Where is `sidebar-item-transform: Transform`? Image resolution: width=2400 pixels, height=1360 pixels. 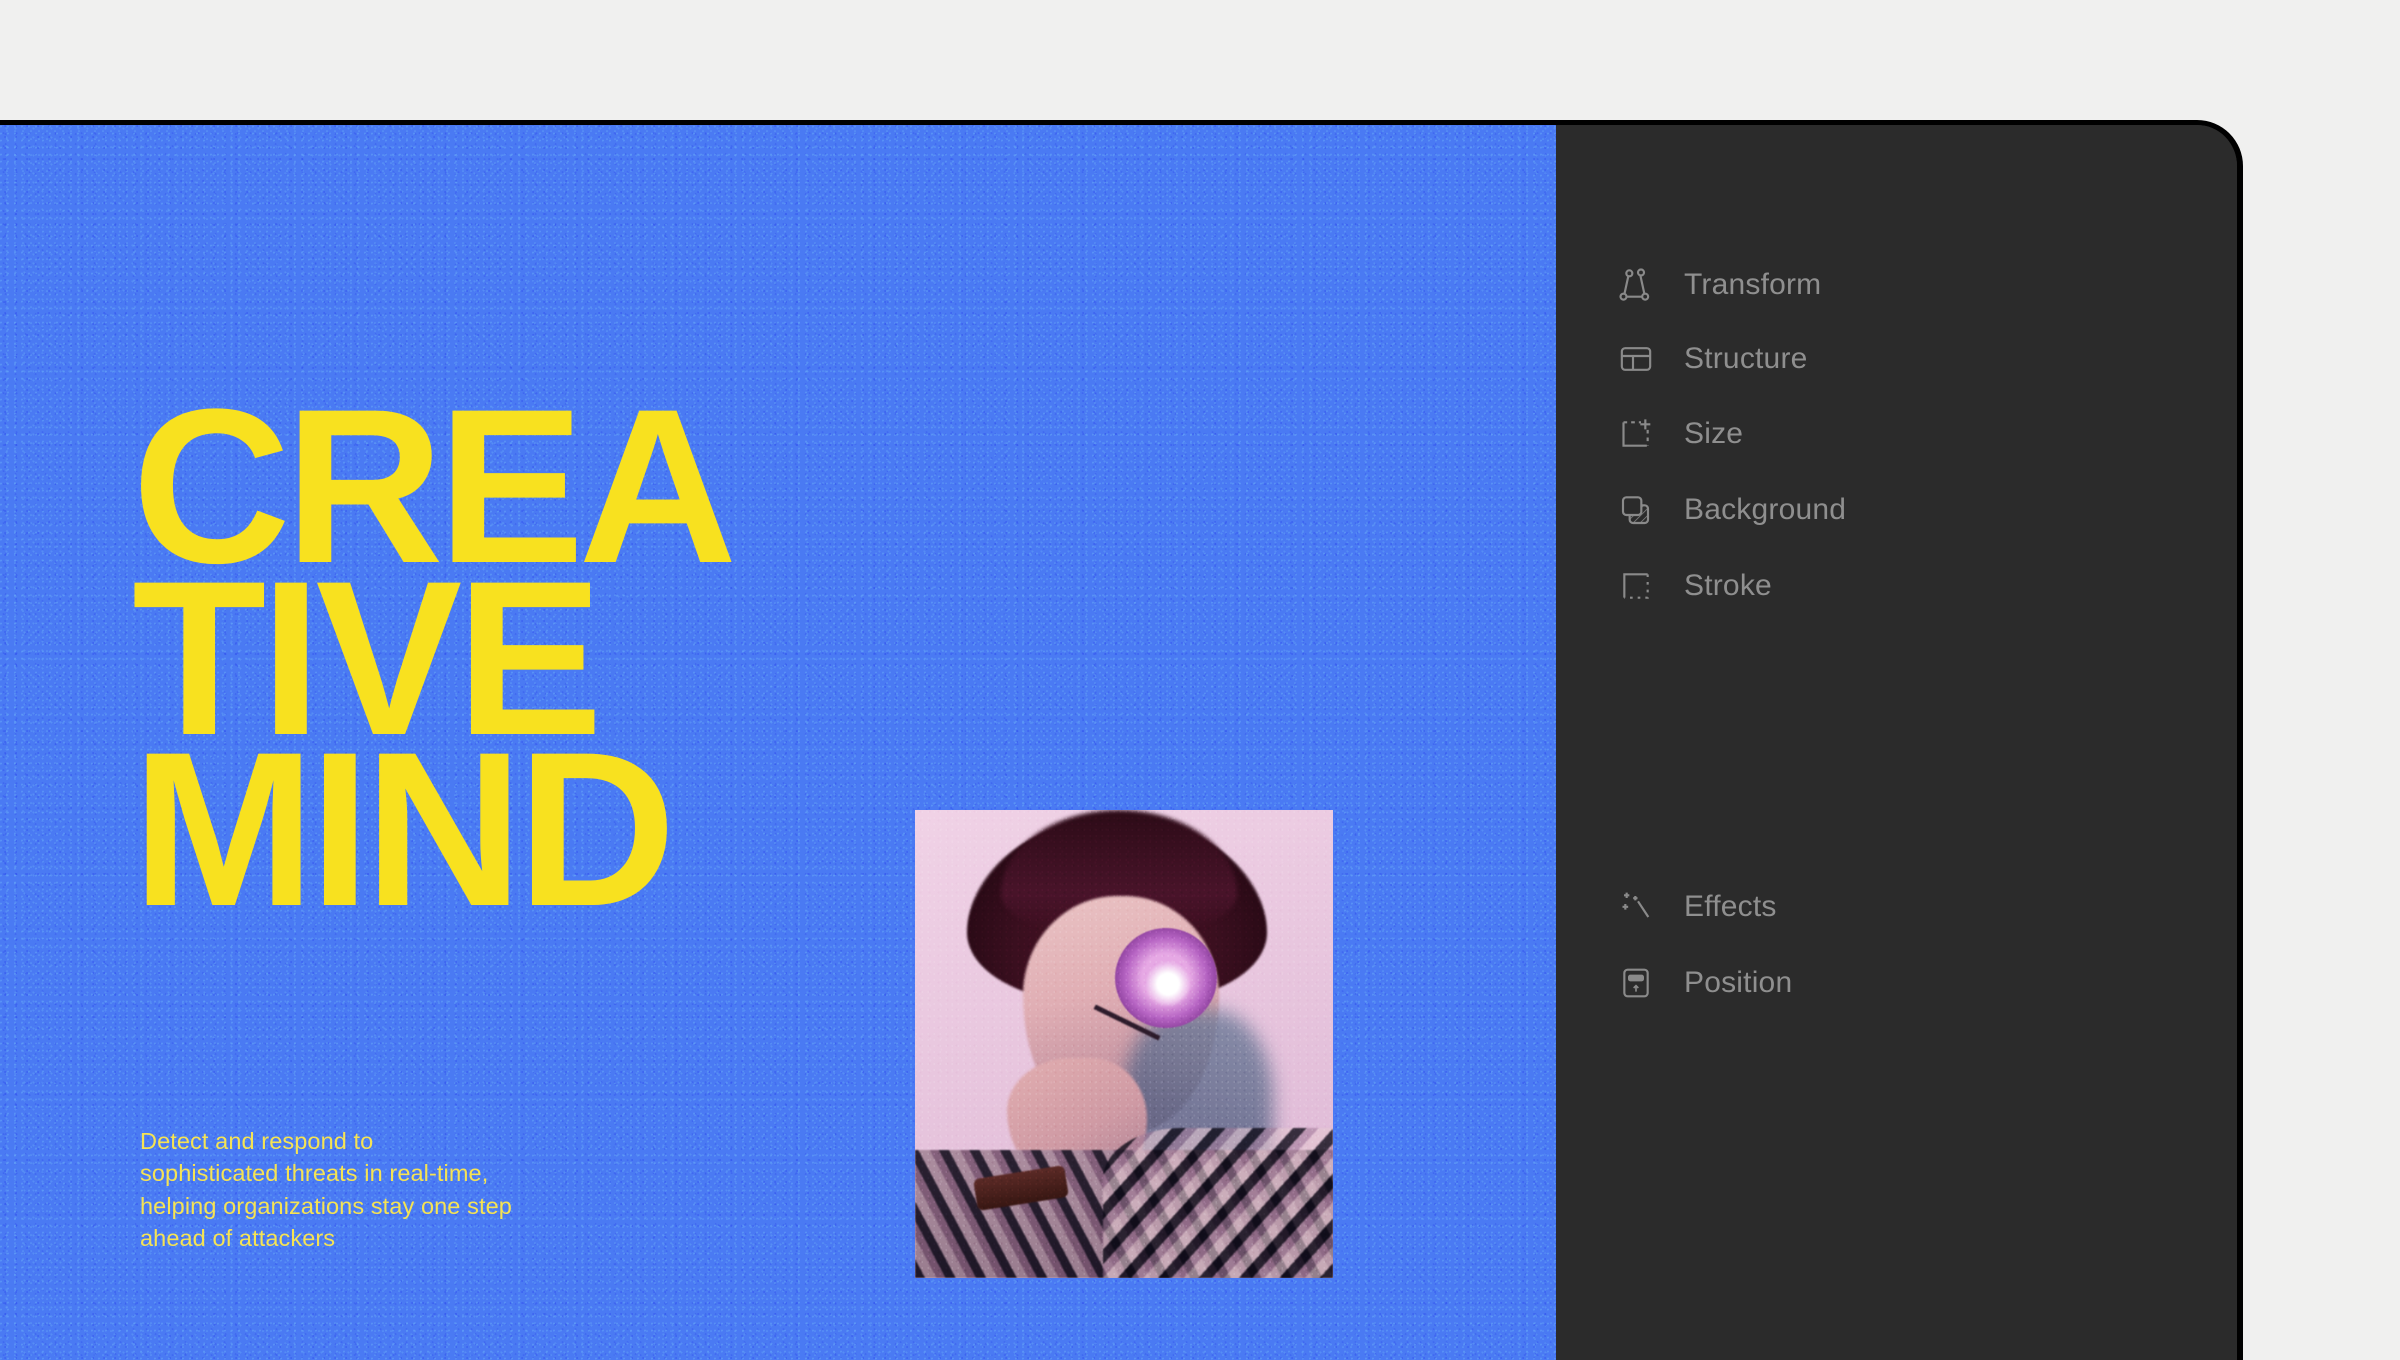 sidebar-item-transform: Transform is located at coordinates (1718, 285).